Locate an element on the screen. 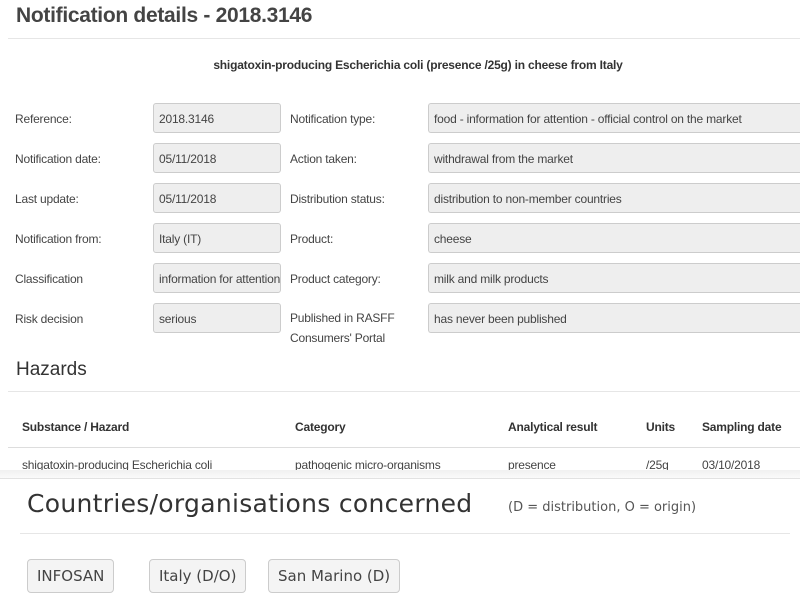 This screenshot has width=800, height=600. col-units: Units is located at coordinates (660, 427).